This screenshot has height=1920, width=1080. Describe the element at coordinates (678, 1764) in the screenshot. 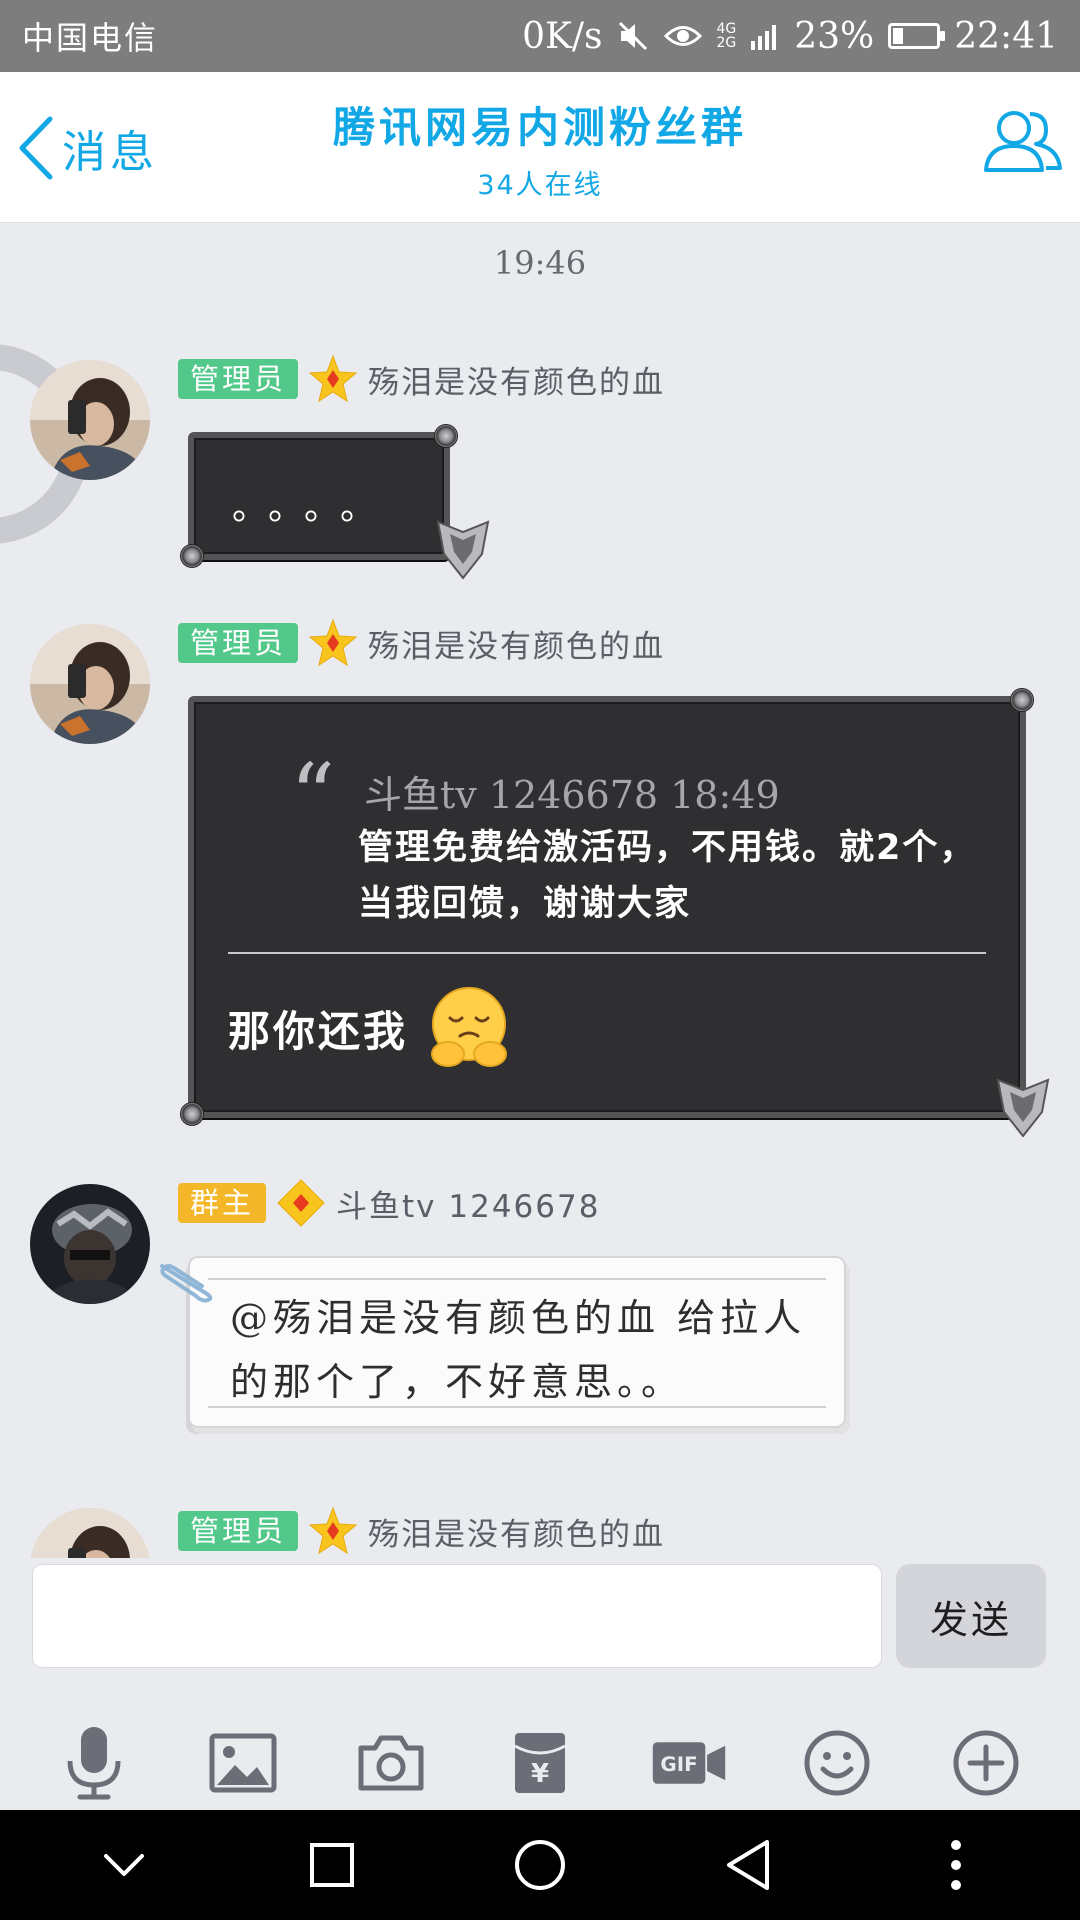

I see `svg-text: GIF` at that location.